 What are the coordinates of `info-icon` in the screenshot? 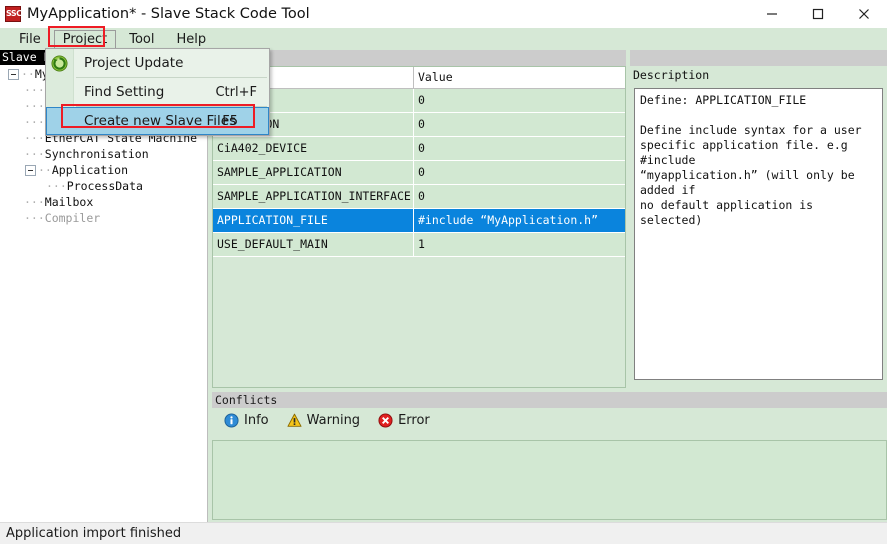 It's located at (231, 420).